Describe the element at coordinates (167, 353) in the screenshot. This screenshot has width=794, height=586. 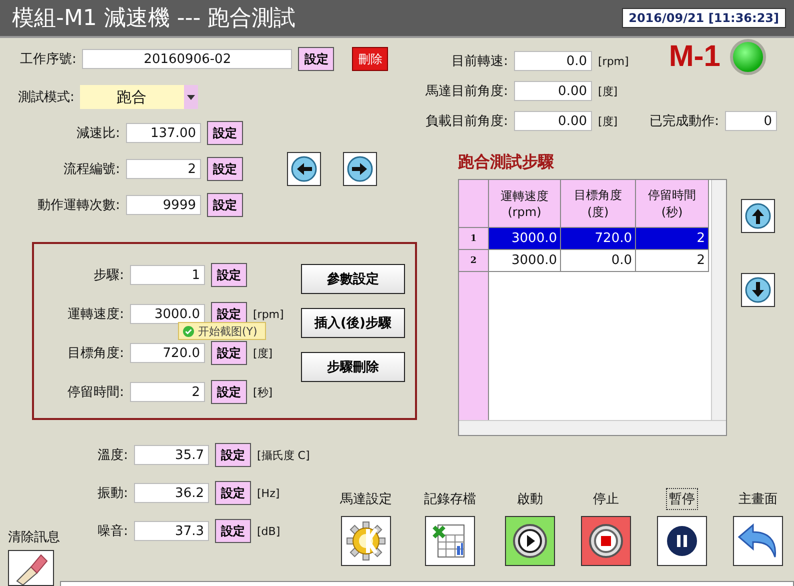
I see `value-field: 720.0` at that location.